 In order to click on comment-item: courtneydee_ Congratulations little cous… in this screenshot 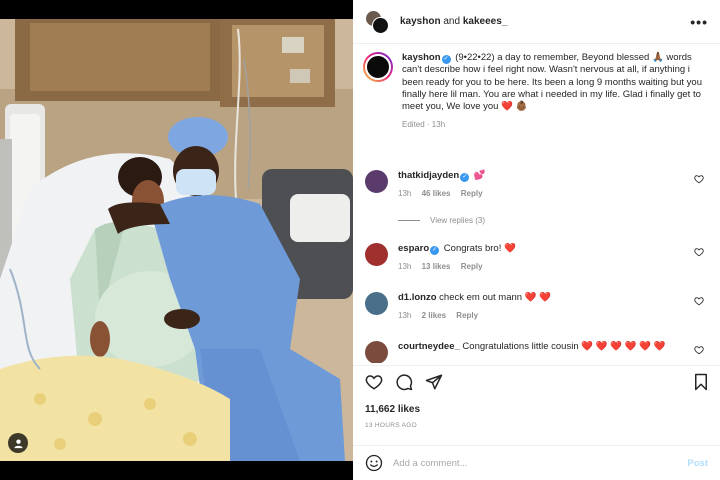, I will do `click(537, 352)`.